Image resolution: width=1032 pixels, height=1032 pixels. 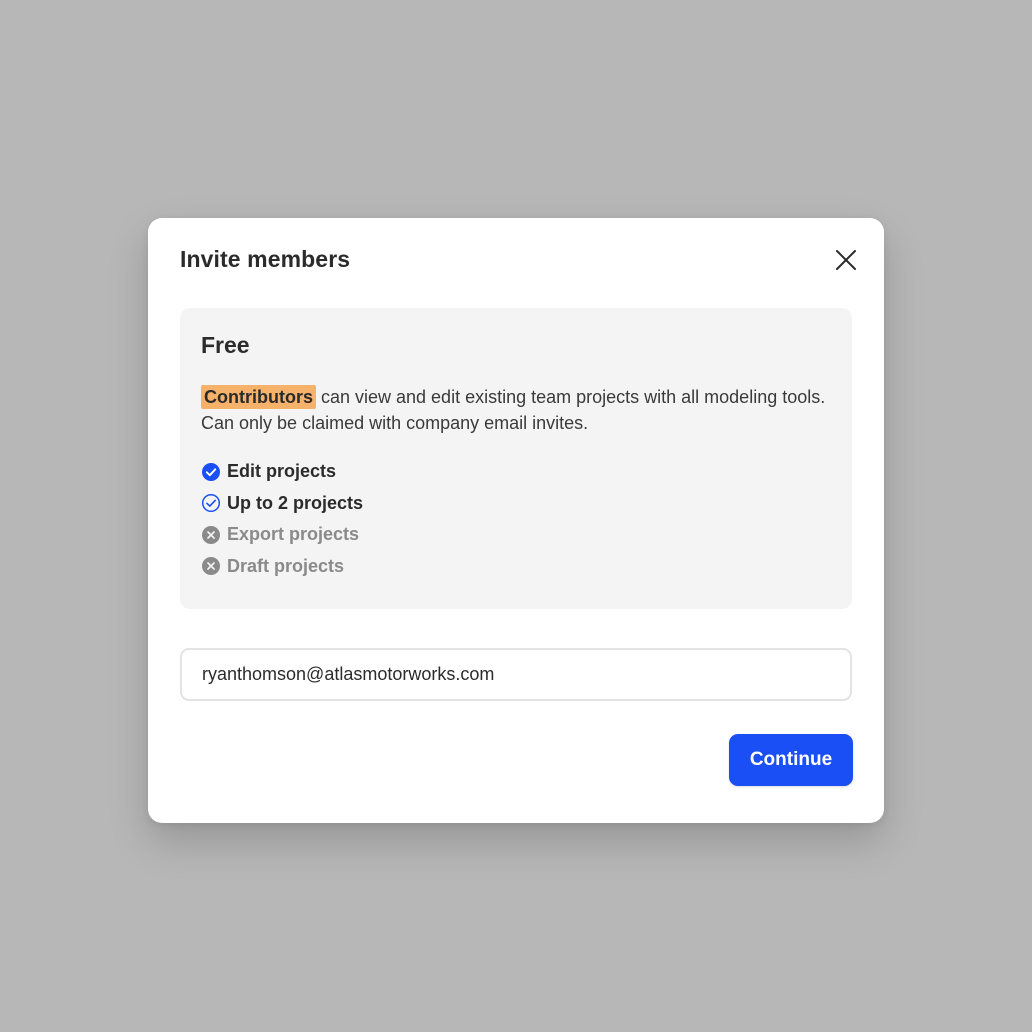 What do you see at coordinates (225, 345) in the screenshot?
I see `plan-name: Free` at bounding box center [225, 345].